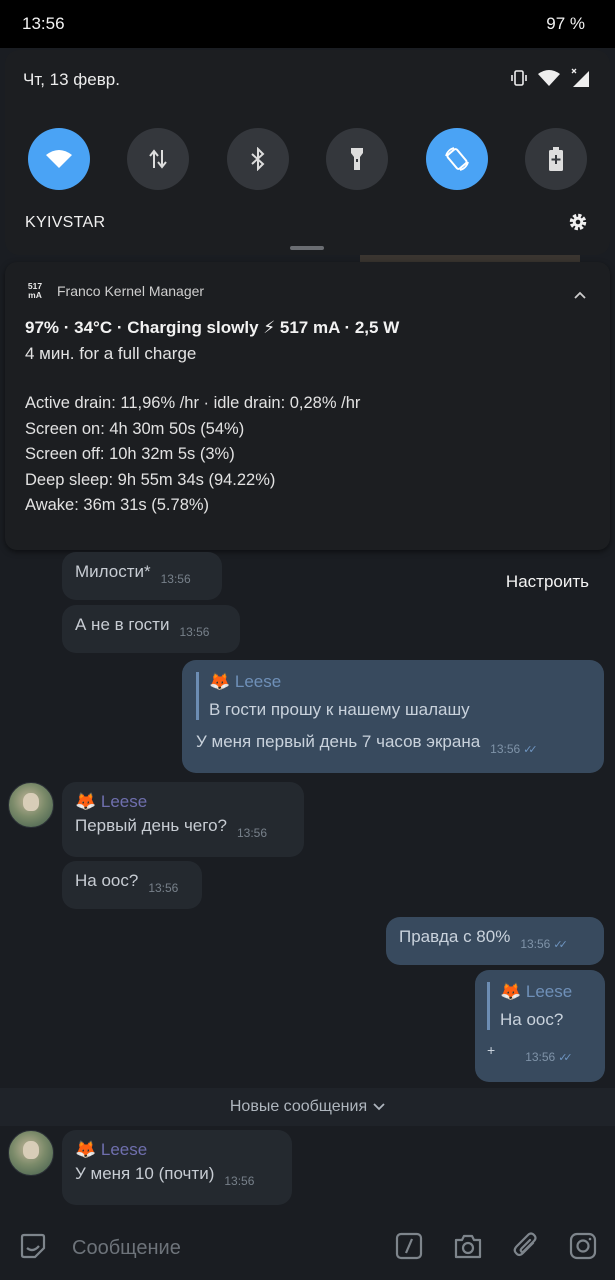  I want to click on rotate-icon, so click(456, 159).